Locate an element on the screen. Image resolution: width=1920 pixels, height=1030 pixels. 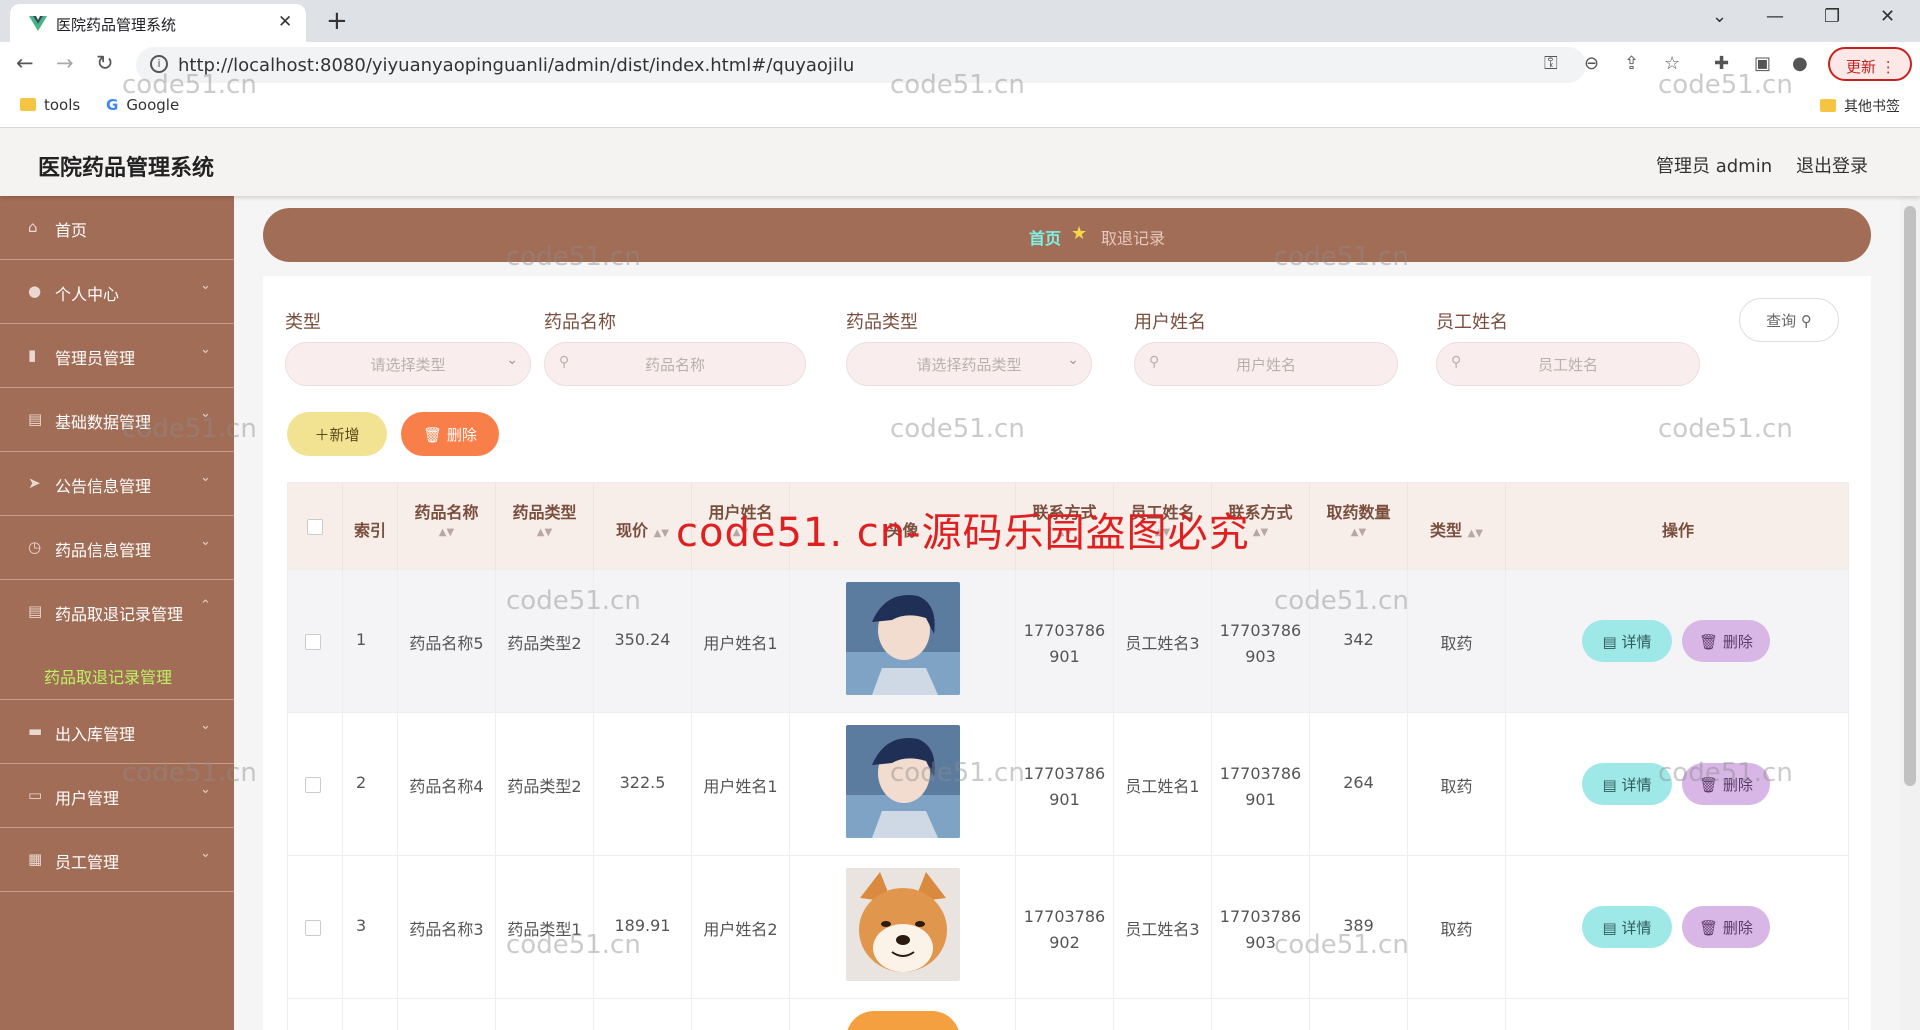
sidebar-item-staff: ▦ 员工管理 ⌄ is located at coordinates (117, 860).